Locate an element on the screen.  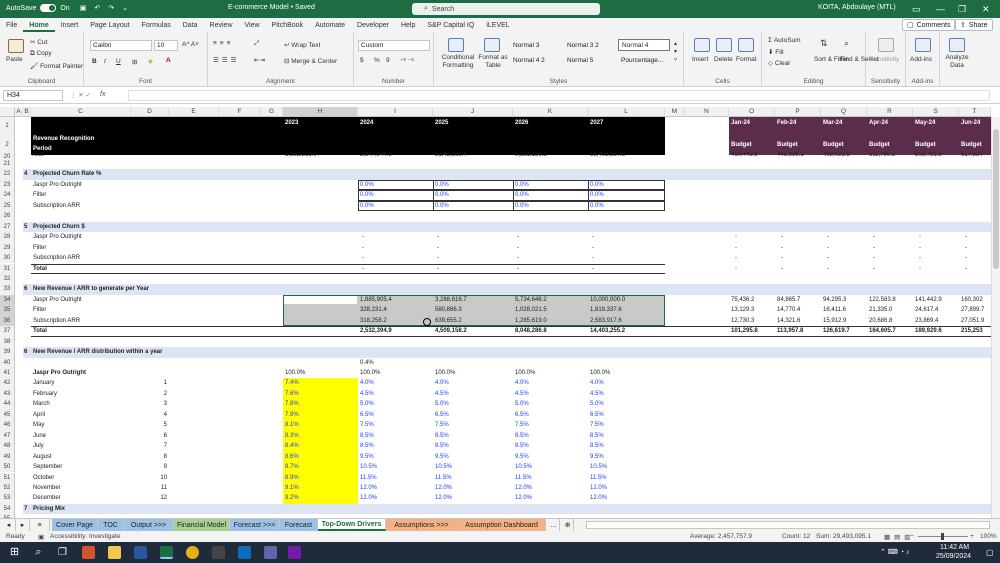
sort-filter-icon: ⇅ is located at coordinates (824, 43).